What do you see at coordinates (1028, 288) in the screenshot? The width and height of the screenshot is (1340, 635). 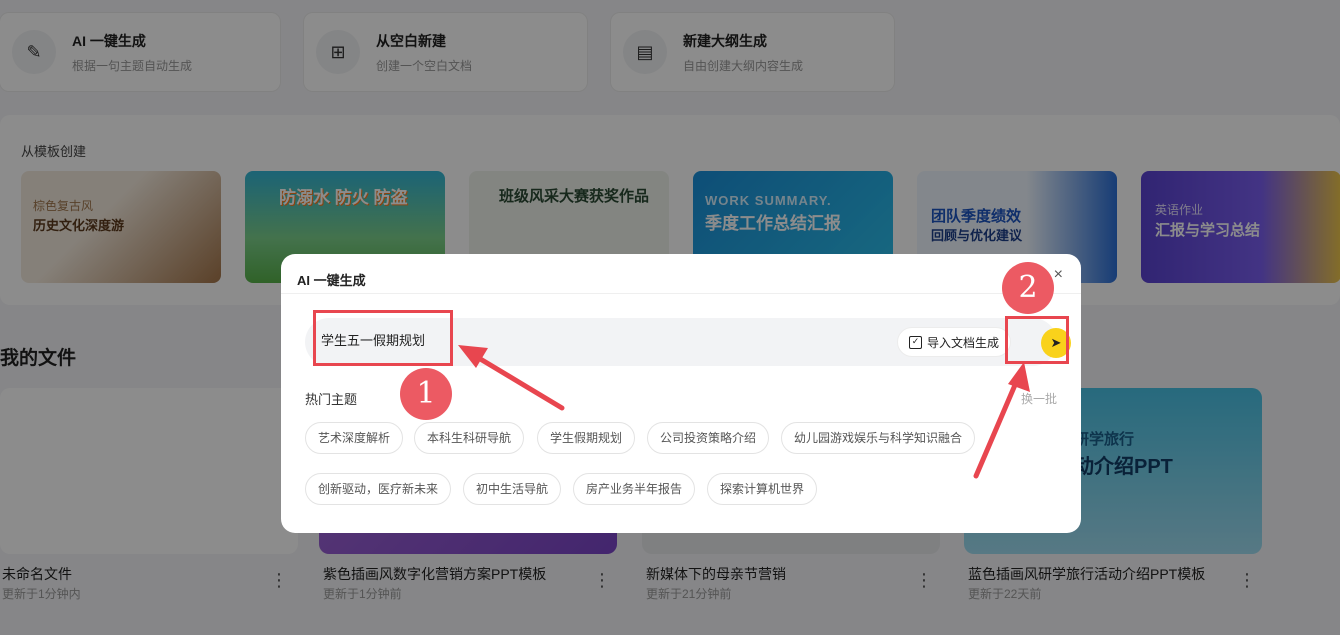 I see `step-badge-2: 2` at bounding box center [1028, 288].